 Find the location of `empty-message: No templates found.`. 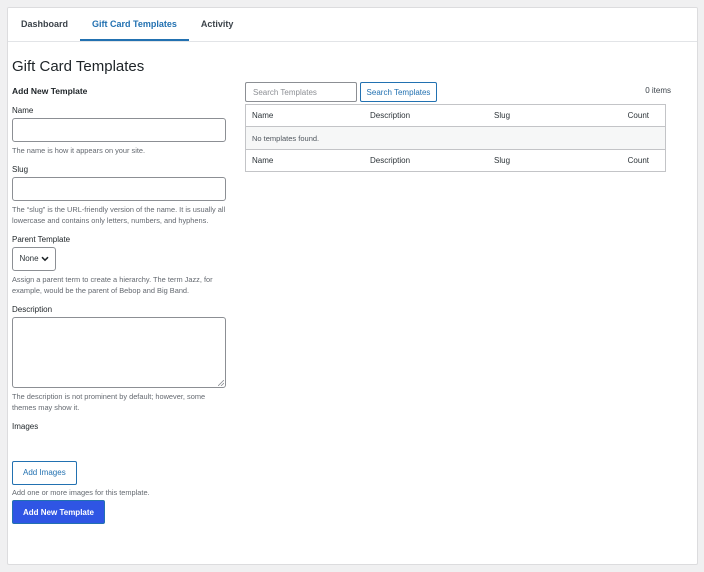

empty-message: No templates found. is located at coordinates (286, 138).